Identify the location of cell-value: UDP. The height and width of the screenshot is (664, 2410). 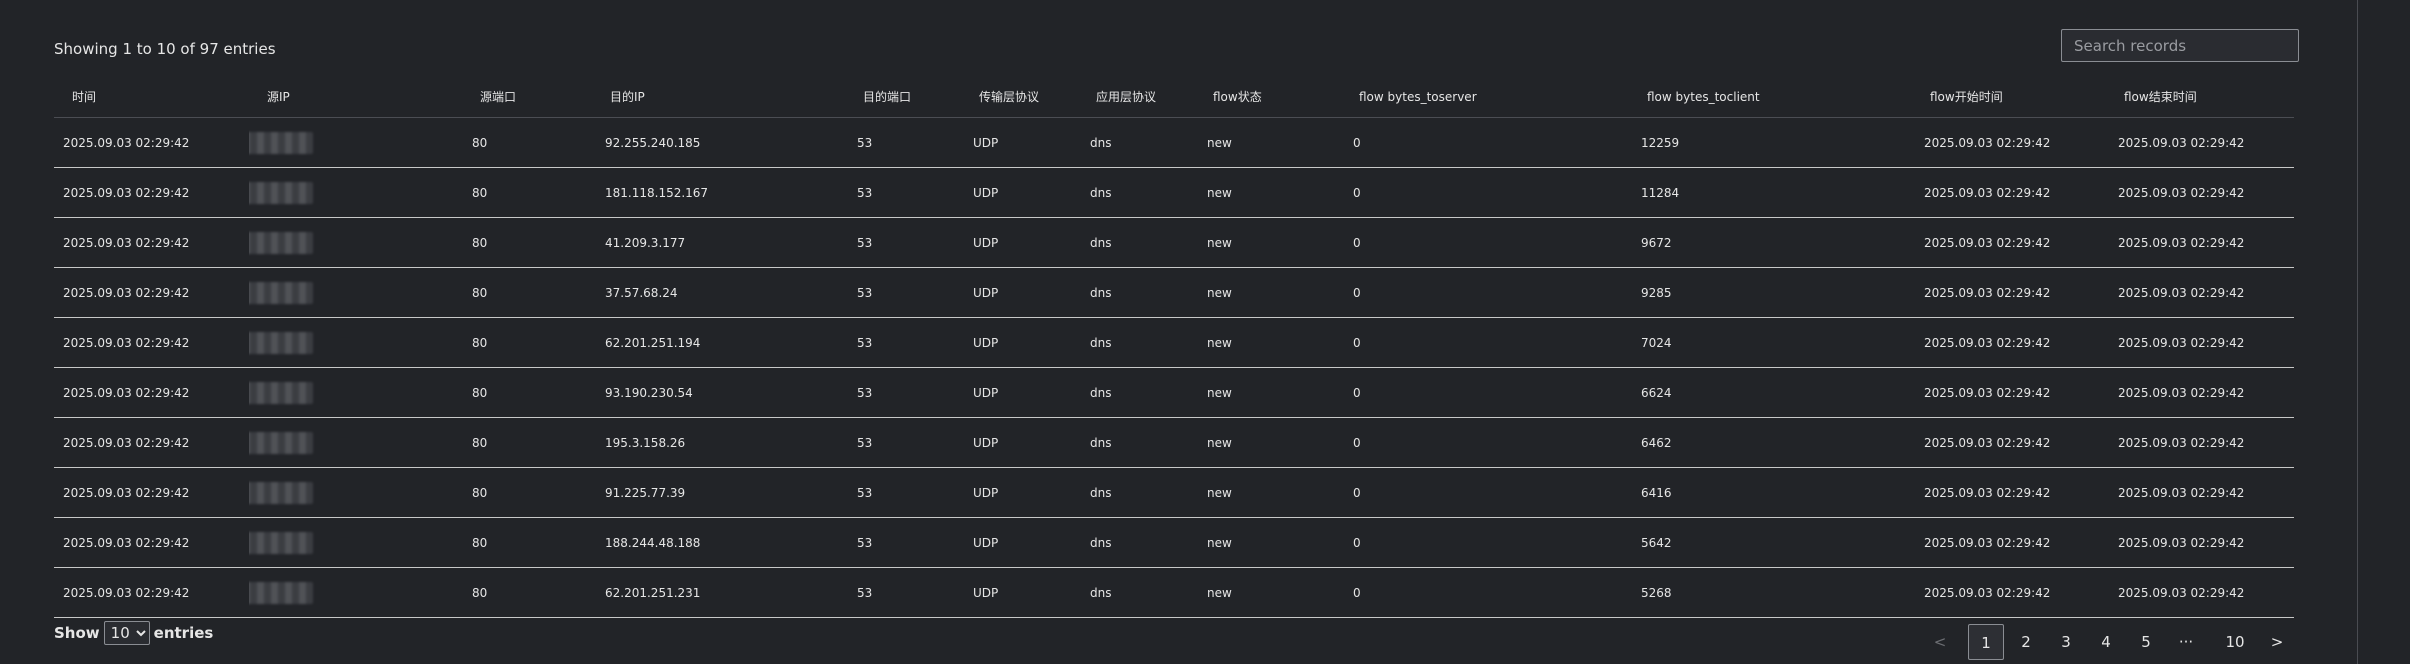
(986, 442).